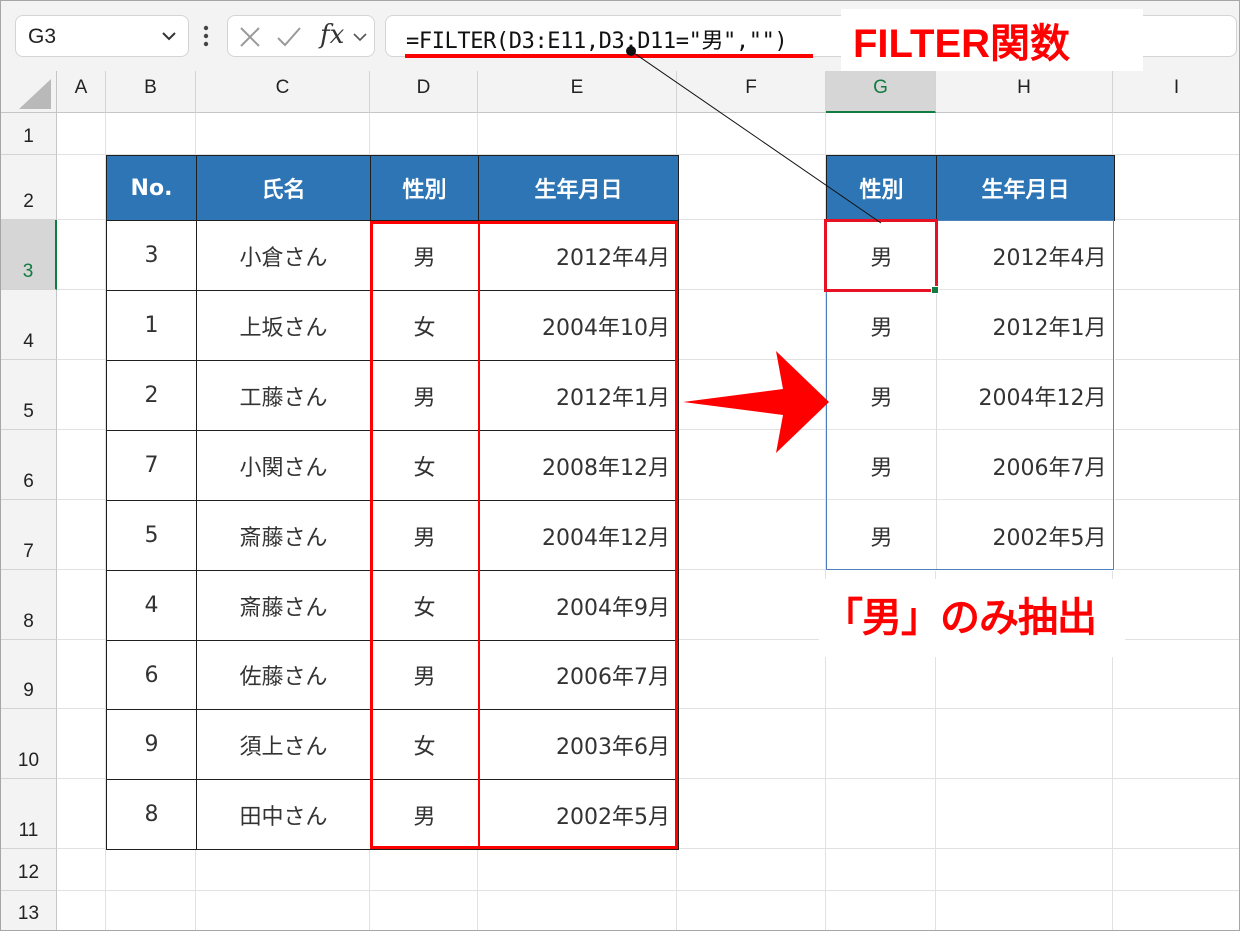 This screenshot has width=1240, height=931. What do you see at coordinates (35, 94) in the screenshot?
I see `select-all-icon` at bounding box center [35, 94].